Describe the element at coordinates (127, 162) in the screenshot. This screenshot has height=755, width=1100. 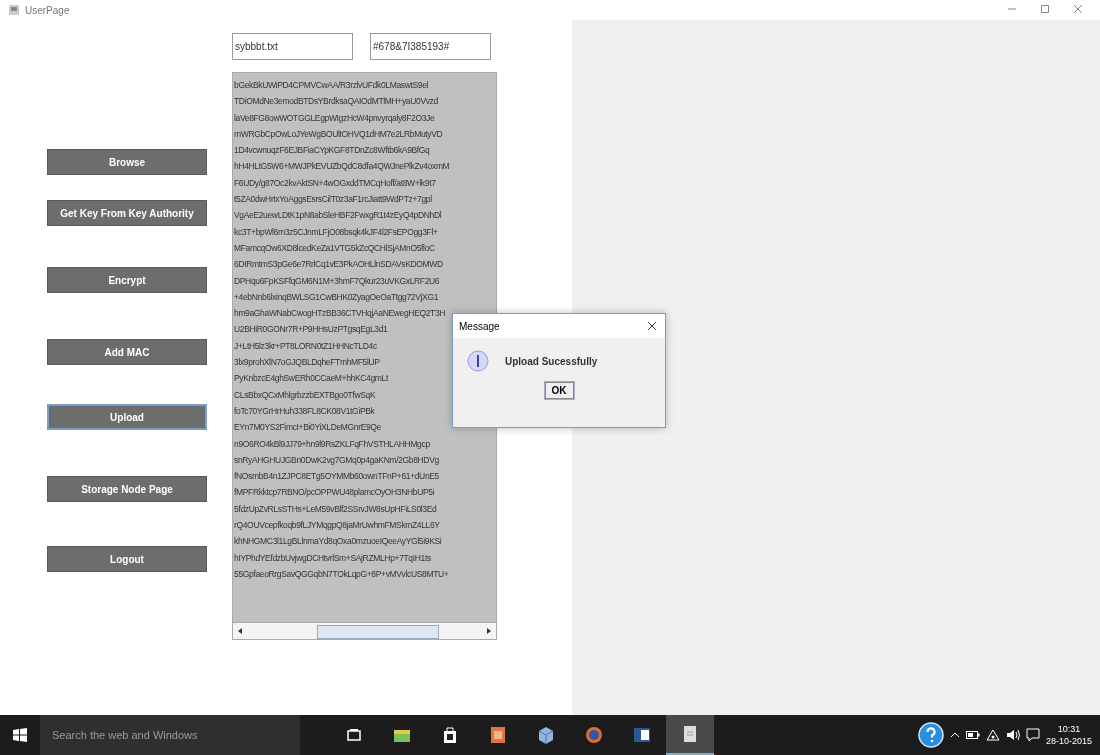
I see `action-button: Browse` at that location.